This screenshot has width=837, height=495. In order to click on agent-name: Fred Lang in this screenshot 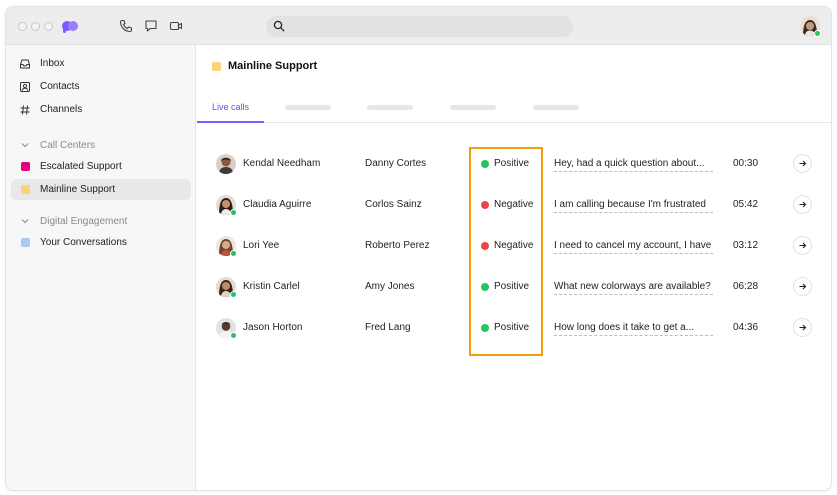, I will do `click(388, 327)`.